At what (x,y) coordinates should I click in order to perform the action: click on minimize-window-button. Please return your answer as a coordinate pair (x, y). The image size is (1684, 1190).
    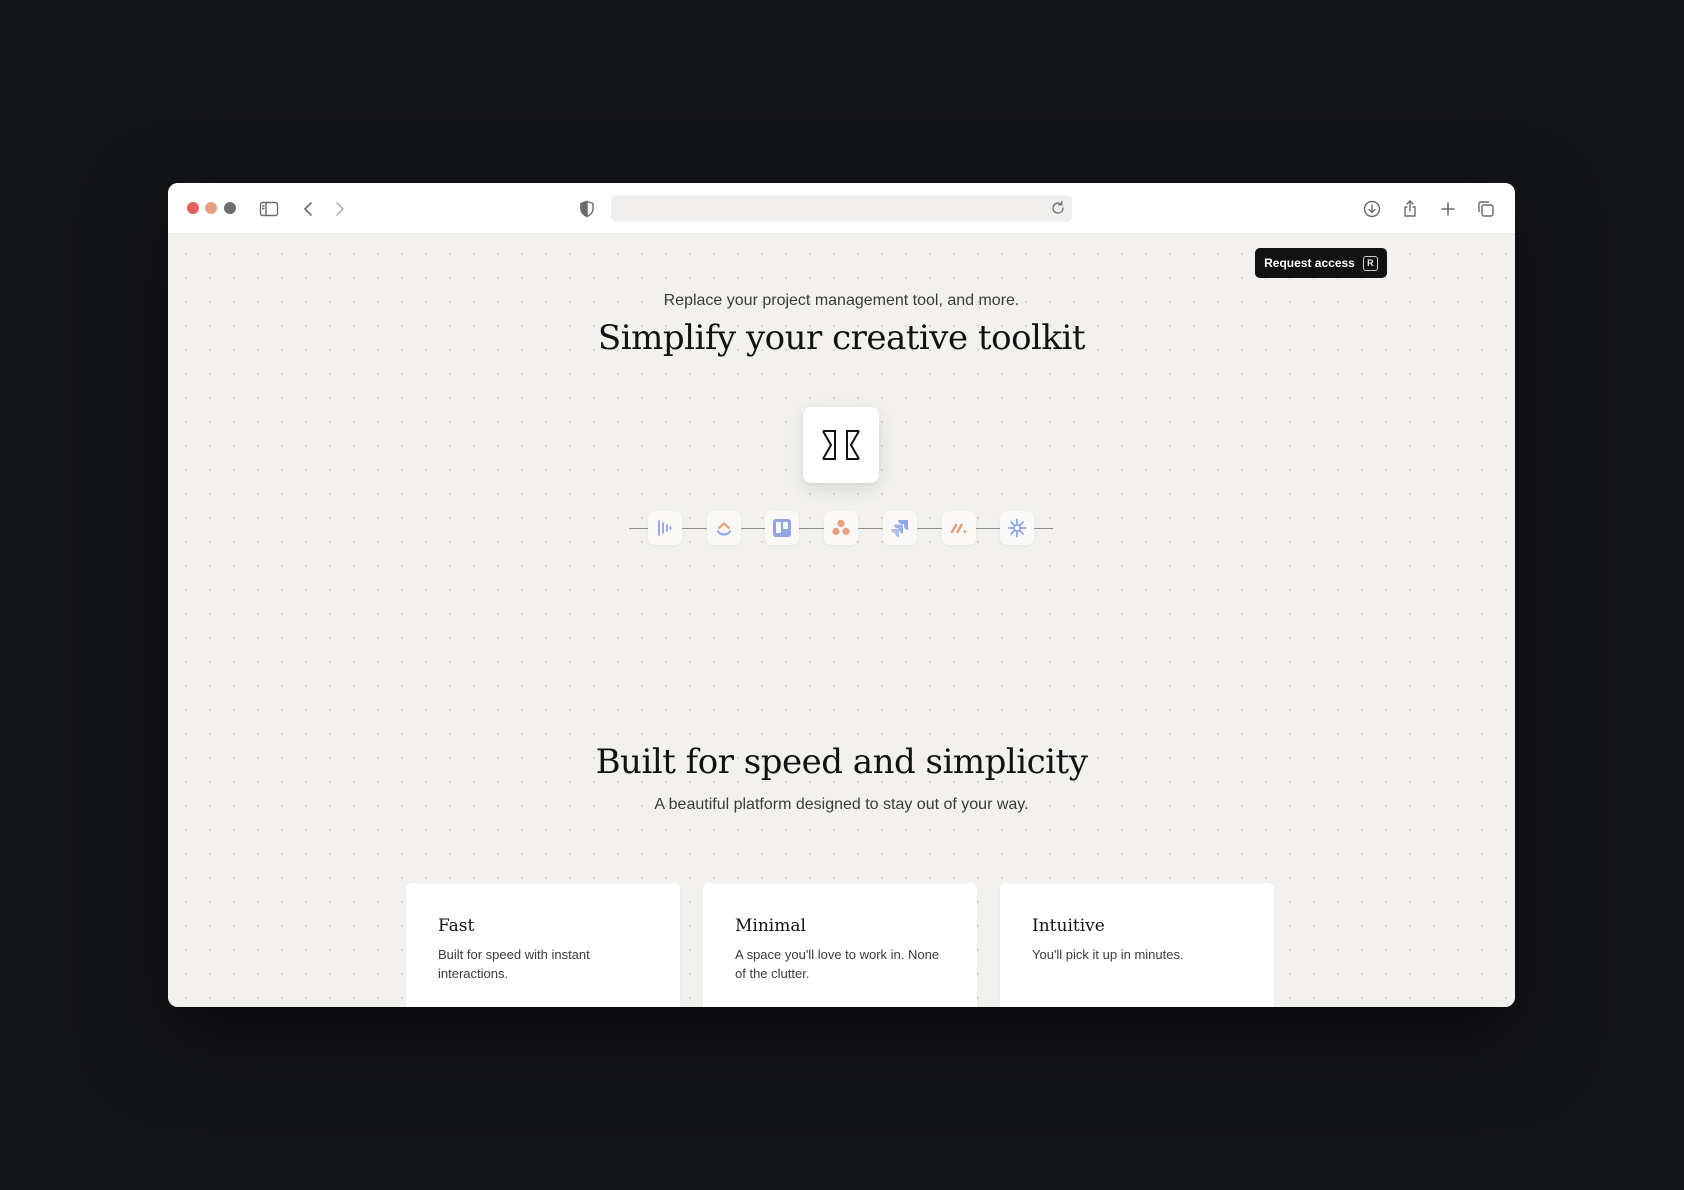
    Looking at the image, I should click on (211, 208).